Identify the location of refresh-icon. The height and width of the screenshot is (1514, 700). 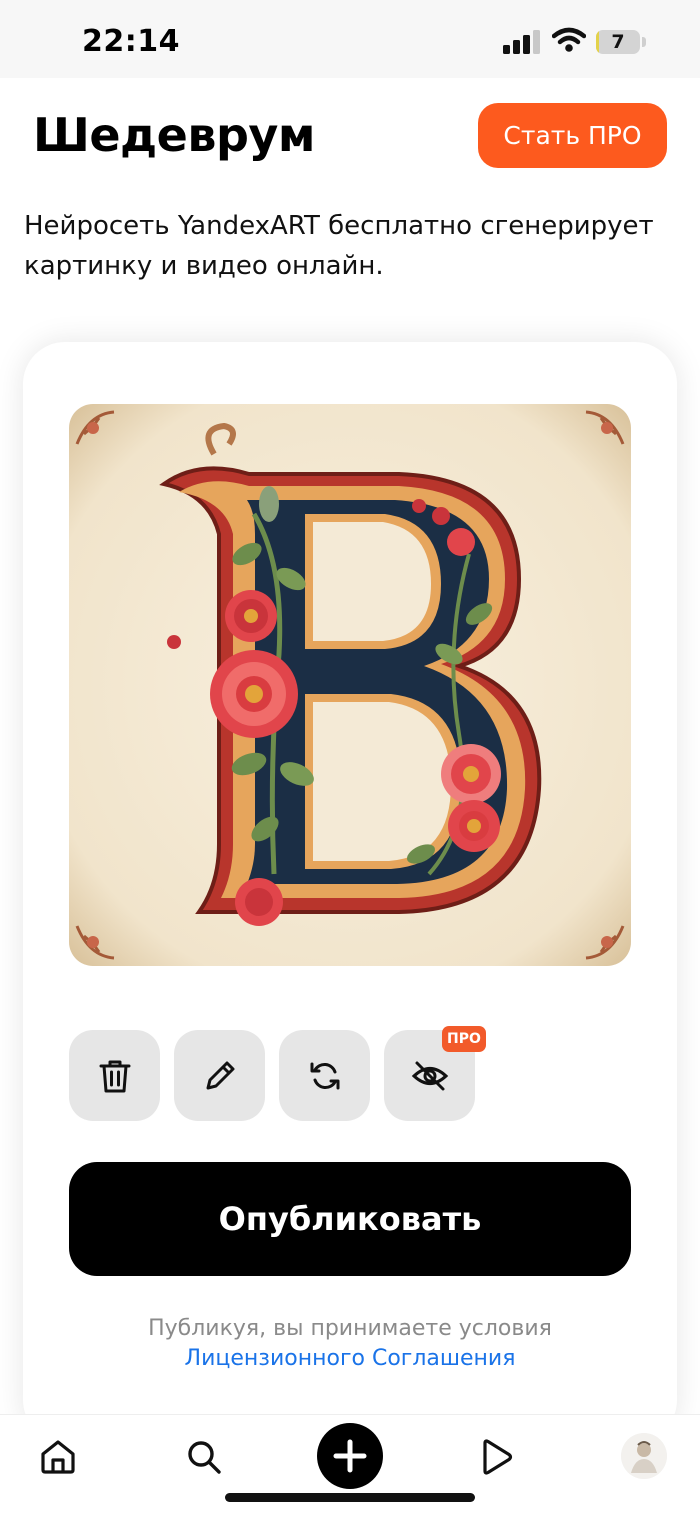
(324, 1075).